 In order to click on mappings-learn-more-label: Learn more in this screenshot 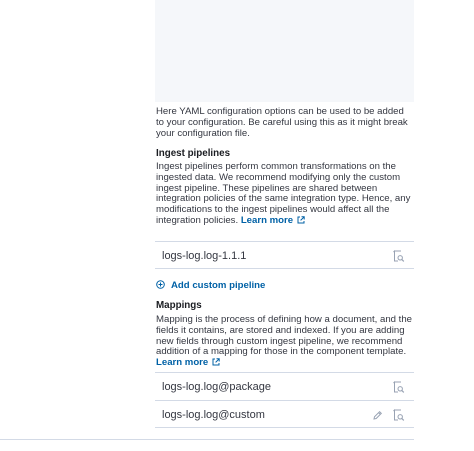, I will do `click(182, 363)`.